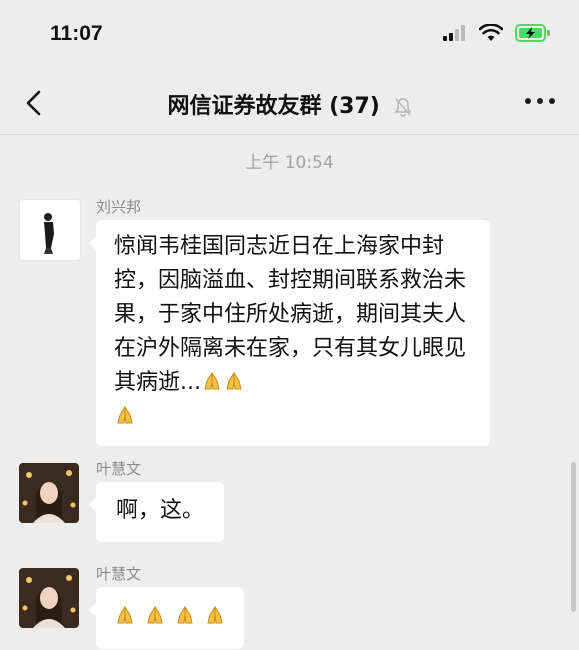  Describe the element at coordinates (160, 510) in the screenshot. I see `message-text: 啊，这。` at that location.